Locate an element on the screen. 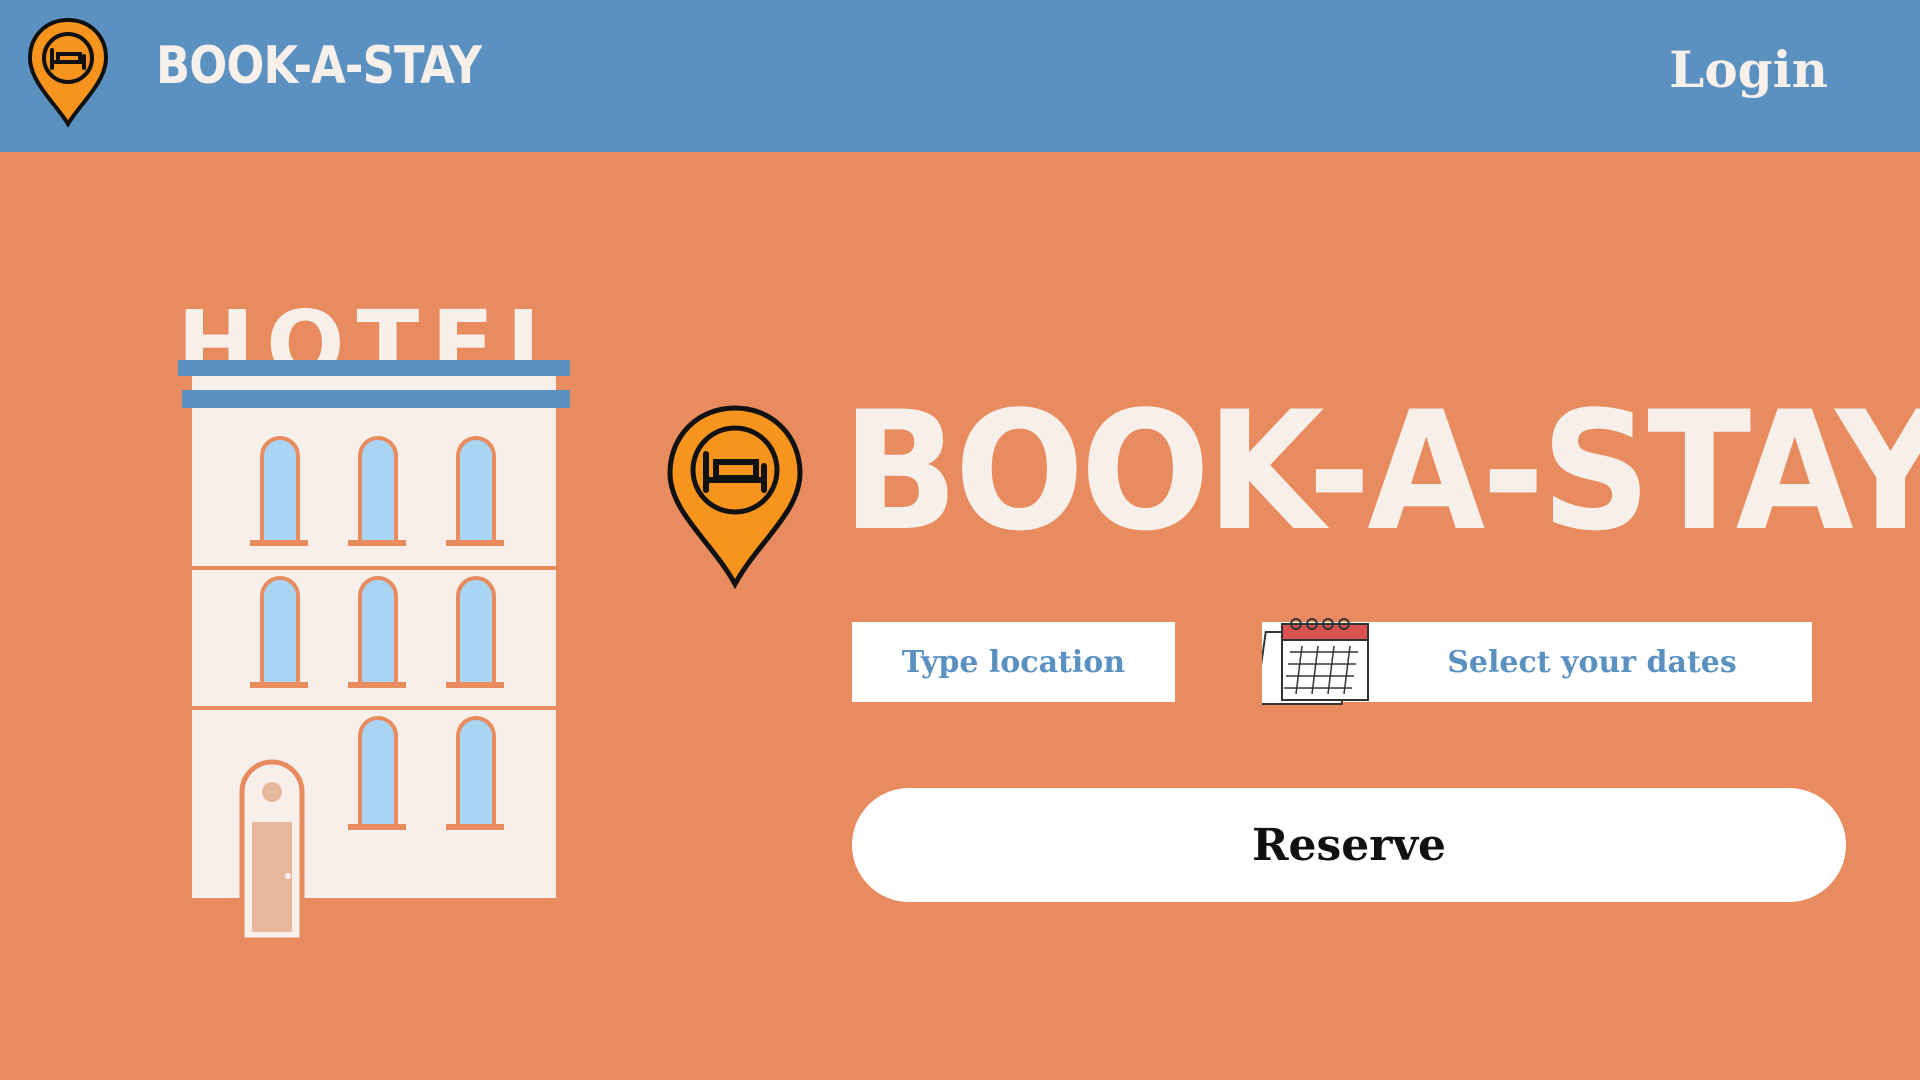 Image resolution: width=1920 pixels, height=1080 pixels. top-navigation-bar: BOOK-A-STAY Login is located at coordinates (960, 76).